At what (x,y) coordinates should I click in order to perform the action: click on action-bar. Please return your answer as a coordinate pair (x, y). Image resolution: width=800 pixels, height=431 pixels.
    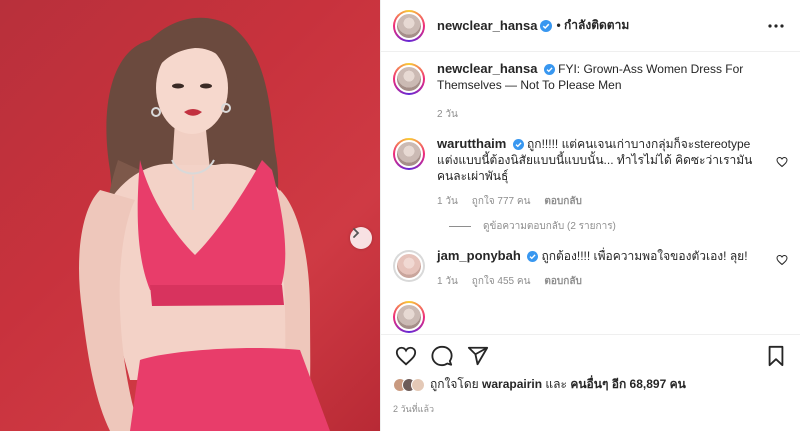
    Looking at the image, I should click on (590, 351).